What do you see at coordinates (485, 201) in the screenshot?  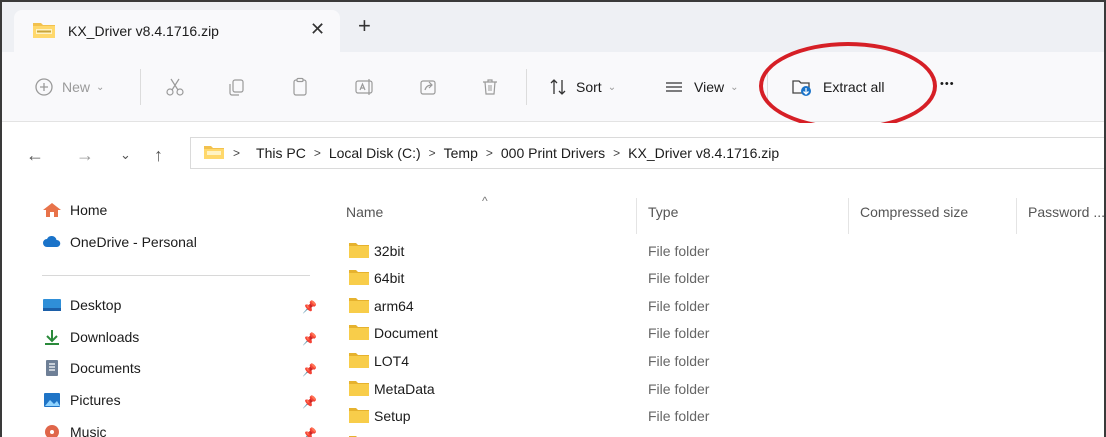 I see `sort-ascending-caret-icon: ^` at bounding box center [485, 201].